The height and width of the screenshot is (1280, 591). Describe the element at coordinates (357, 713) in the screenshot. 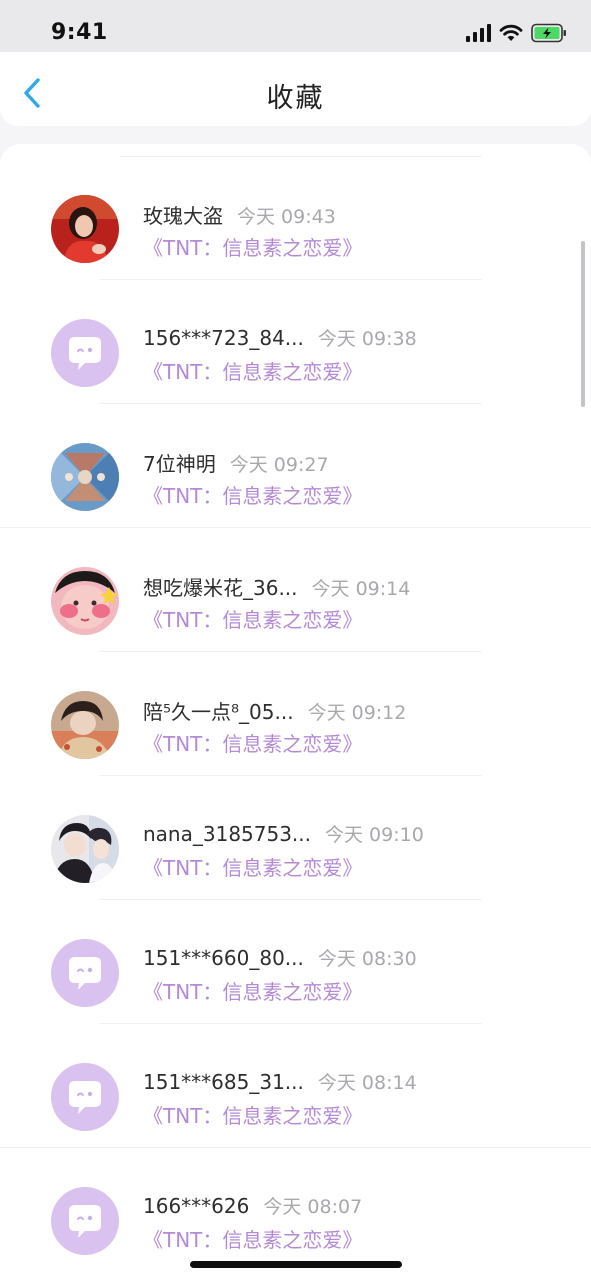

I see `favorite-time: 今天 09:12` at that location.